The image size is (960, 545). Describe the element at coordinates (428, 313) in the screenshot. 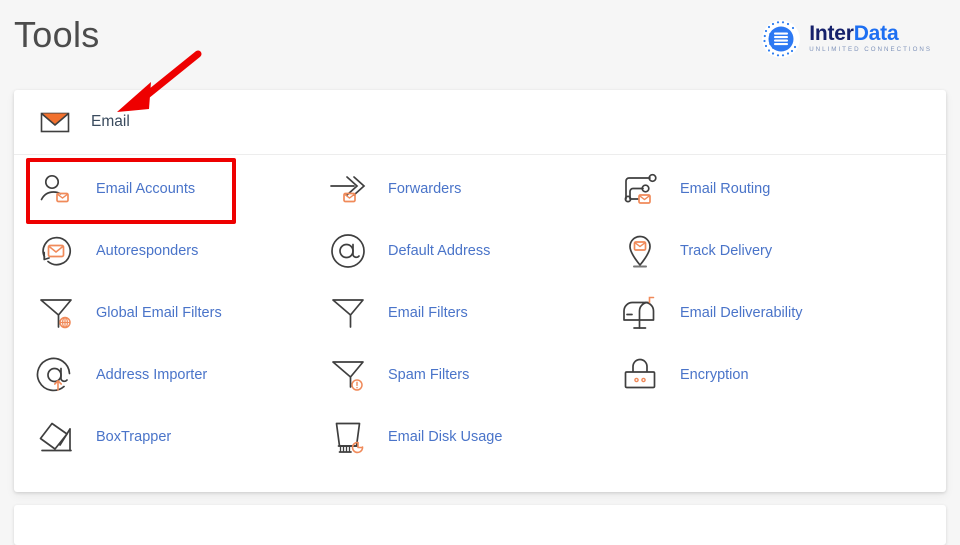

I see `tool-label: Email Filters` at that location.